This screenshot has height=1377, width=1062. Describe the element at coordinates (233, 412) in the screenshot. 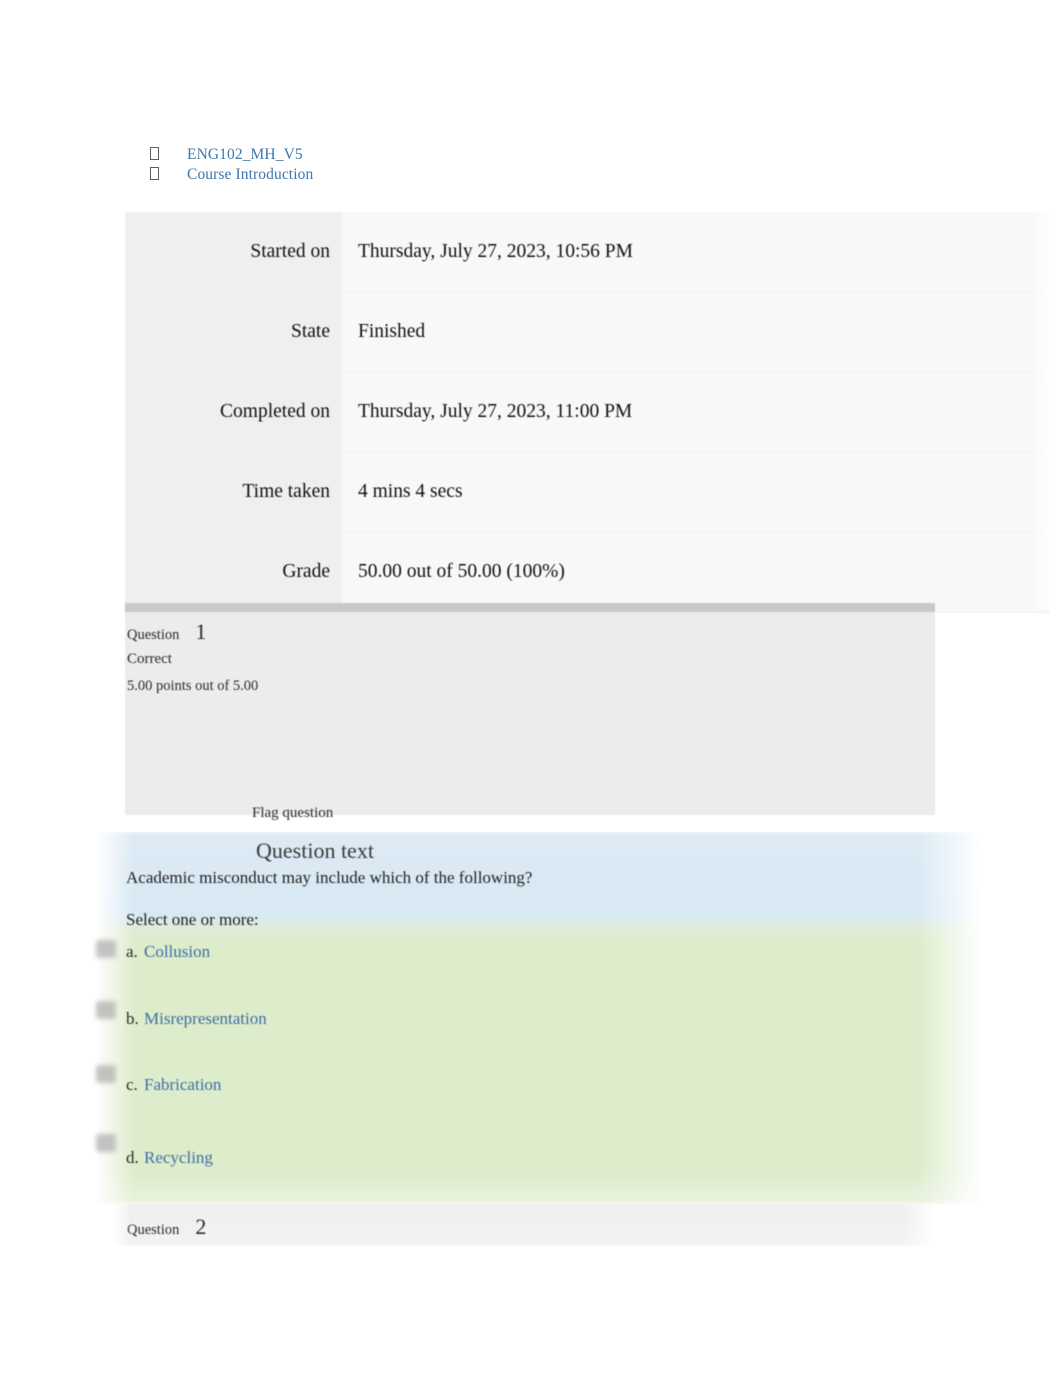

I see `info-label-completed-on: Completed on` at that location.